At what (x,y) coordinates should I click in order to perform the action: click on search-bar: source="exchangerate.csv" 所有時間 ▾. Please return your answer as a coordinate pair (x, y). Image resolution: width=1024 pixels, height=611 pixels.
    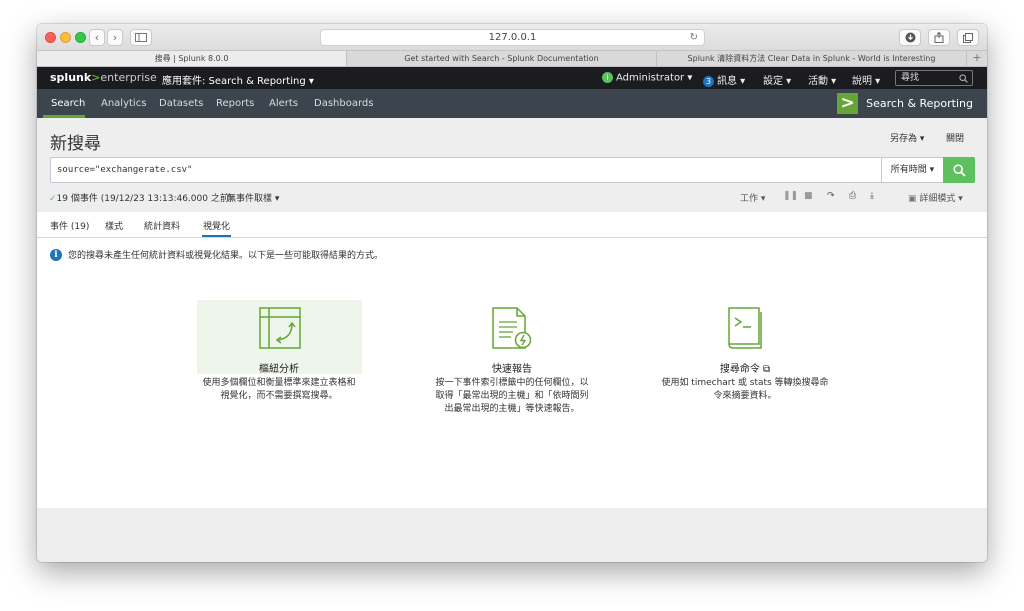
    Looking at the image, I should click on (512, 170).